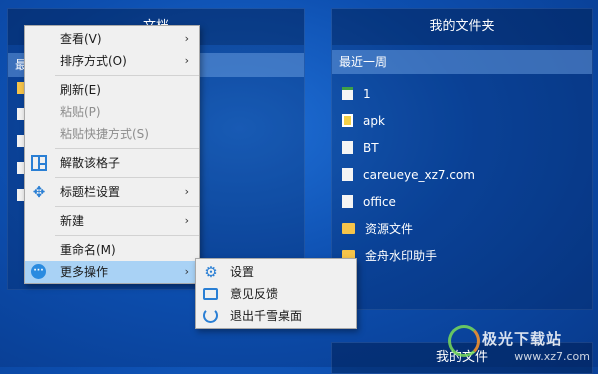 Image resolution: width=598 pixels, height=374 pixels. What do you see at coordinates (90, 192) in the screenshot?
I see `menu-item-label: 标题栏设置` at bounding box center [90, 192].